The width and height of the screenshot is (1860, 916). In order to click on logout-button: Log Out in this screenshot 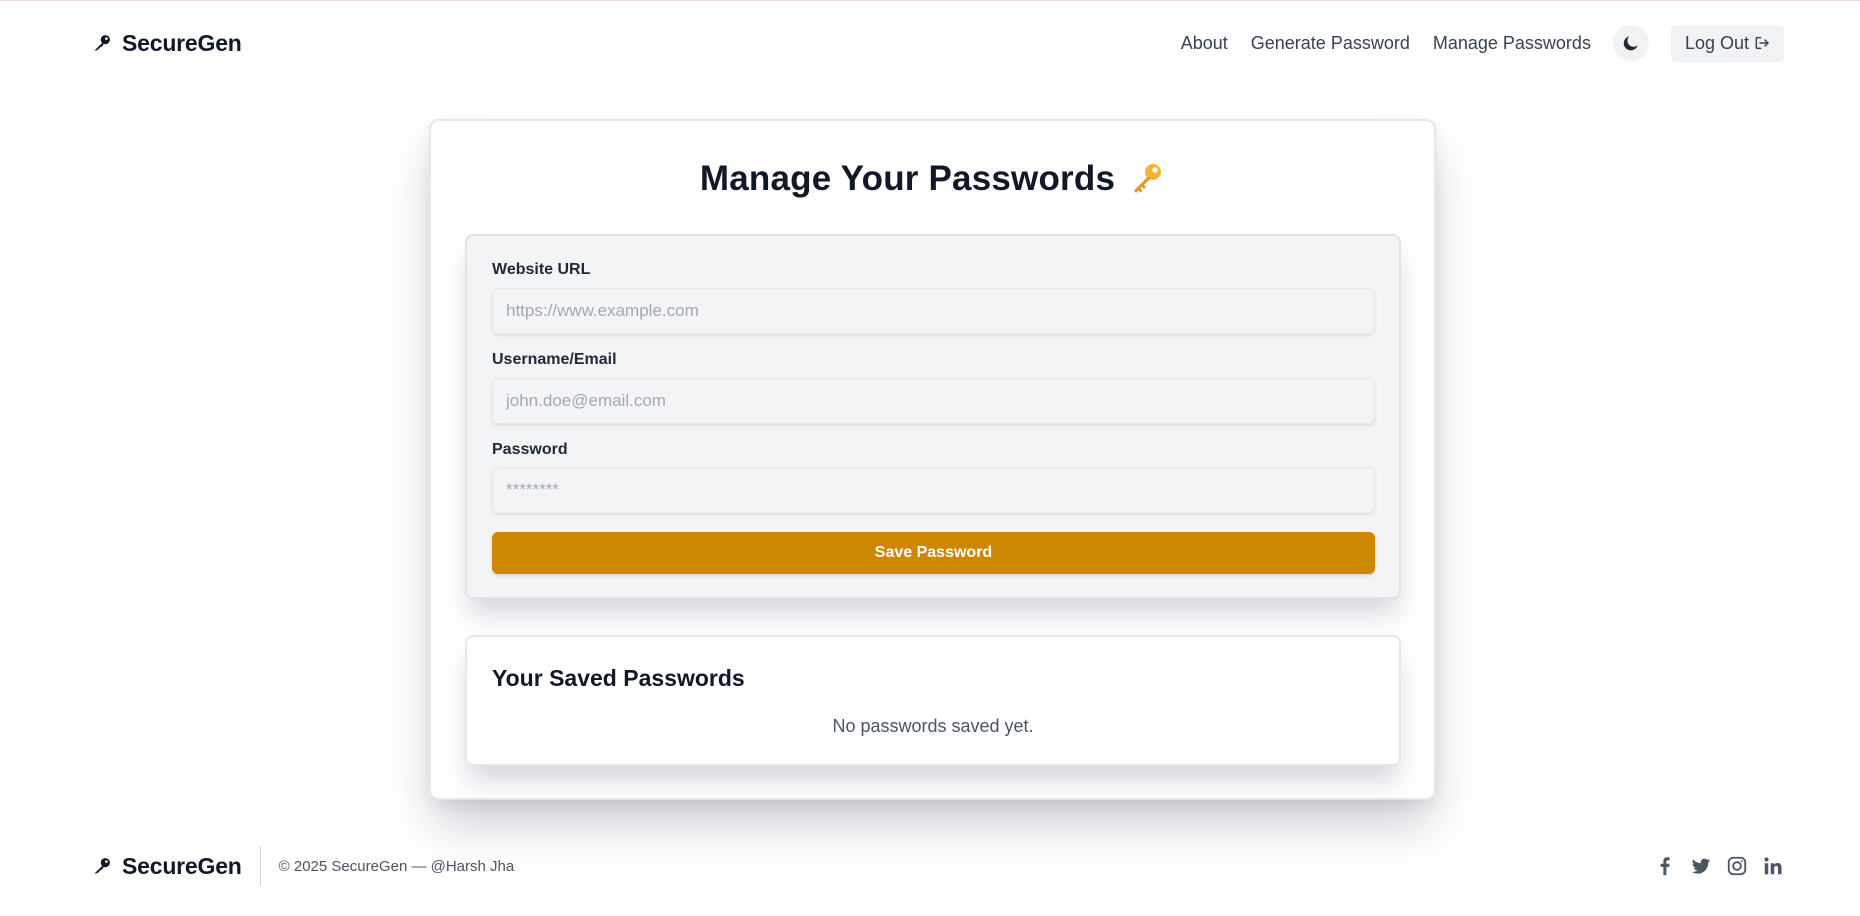, I will do `click(1727, 43)`.